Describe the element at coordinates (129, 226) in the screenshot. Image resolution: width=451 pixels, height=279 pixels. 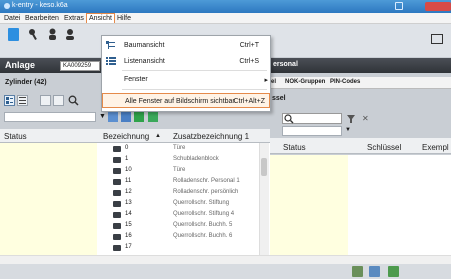
I see `table-row: 15 Querrollschr. Buchh. 5` at that location.